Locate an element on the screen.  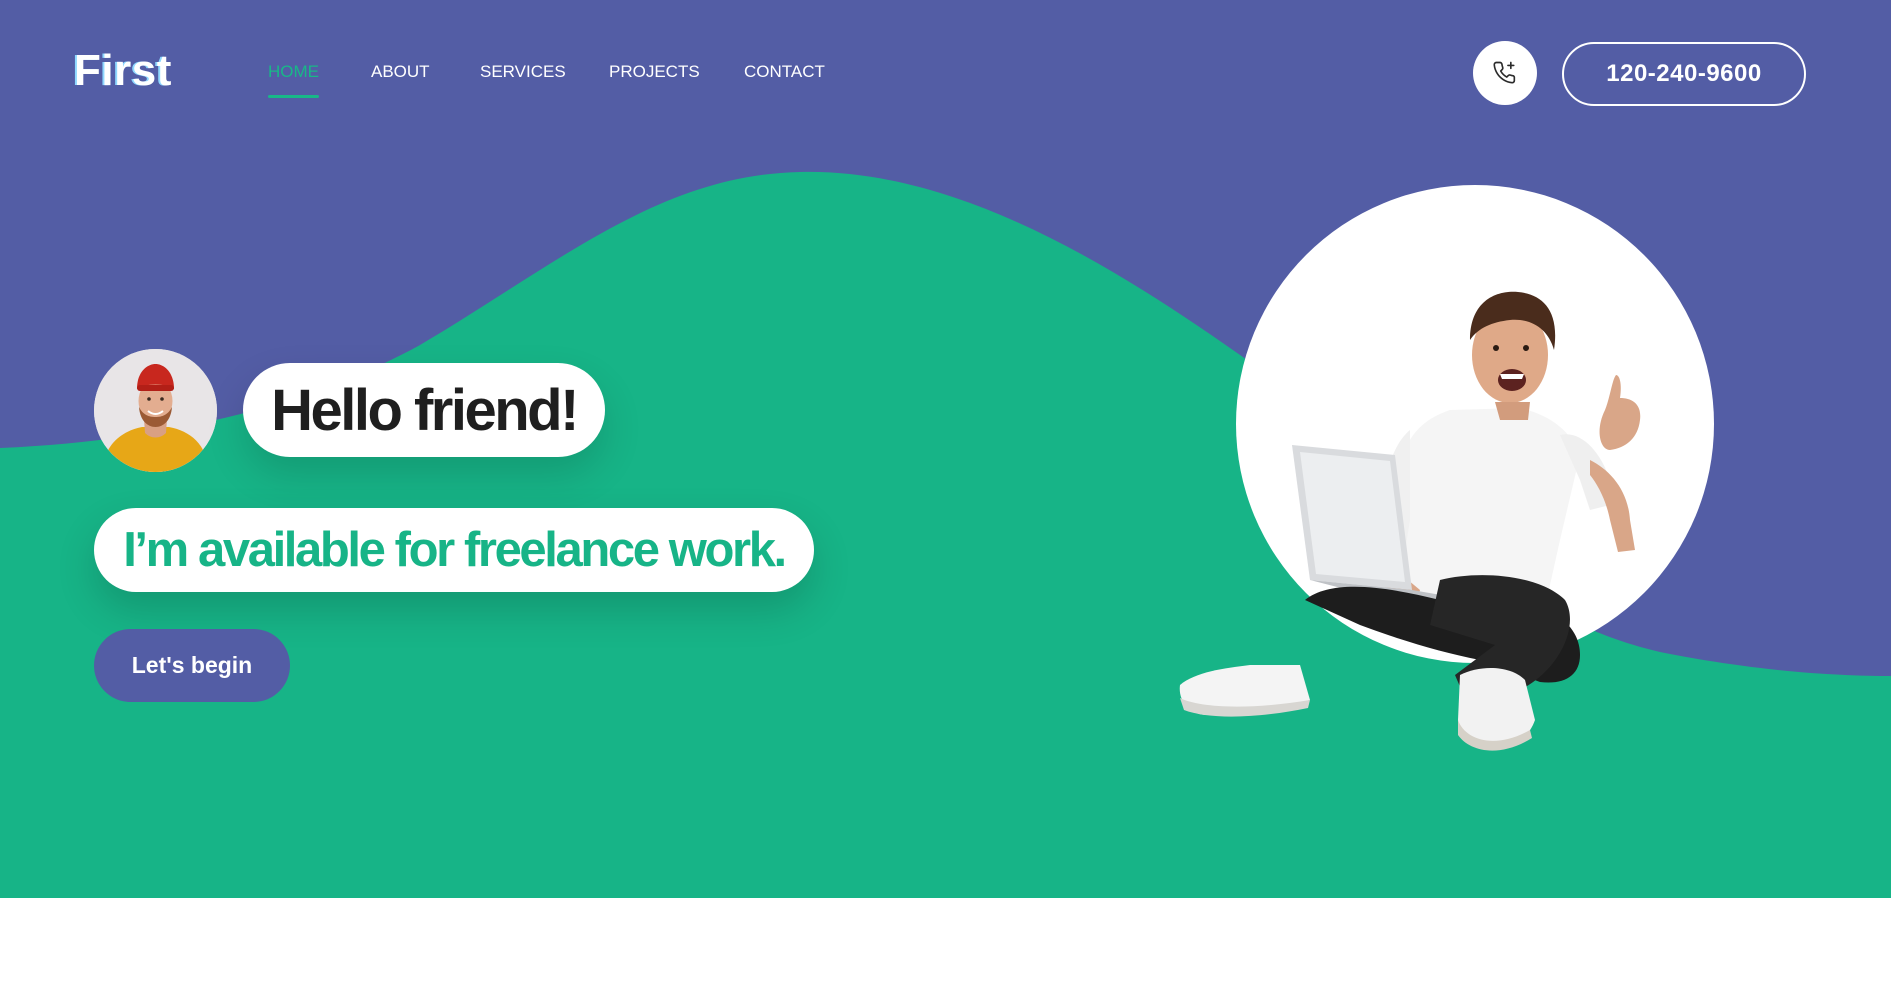
greeting-bubble: Hello friend! is located at coordinates (424, 410).